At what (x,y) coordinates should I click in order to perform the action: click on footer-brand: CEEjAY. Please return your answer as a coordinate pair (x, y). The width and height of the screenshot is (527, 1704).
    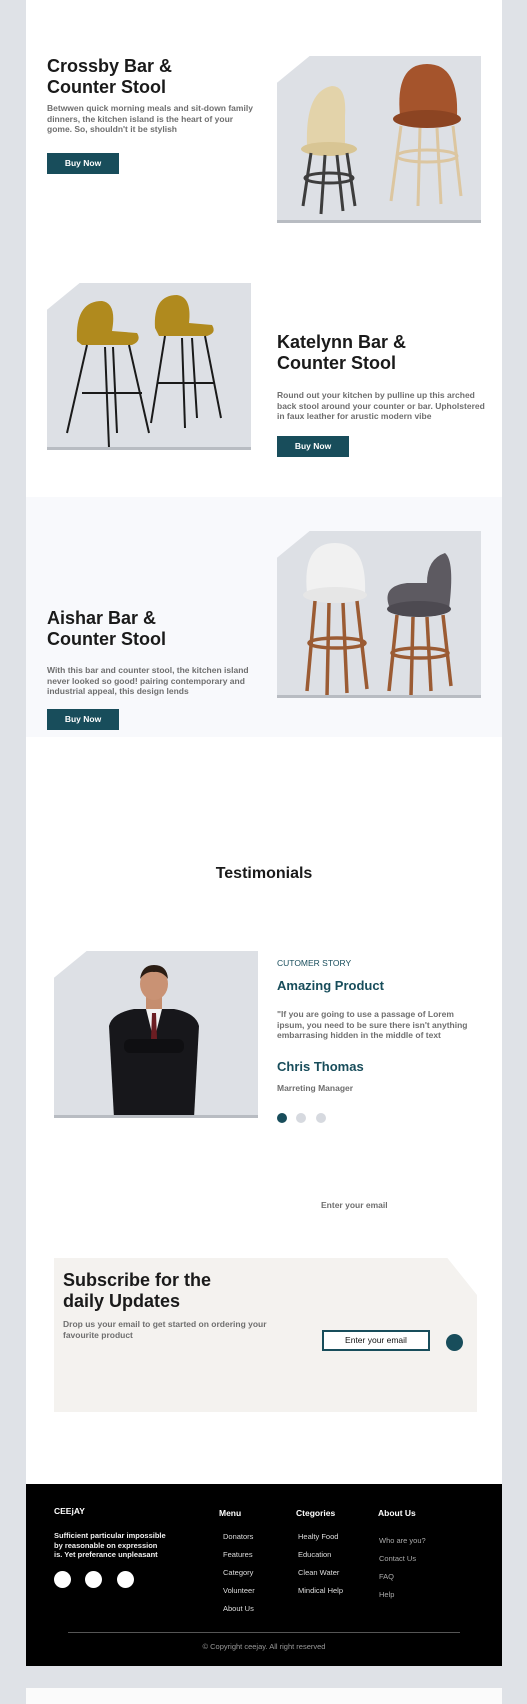
    Looking at the image, I should click on (69, 1511).